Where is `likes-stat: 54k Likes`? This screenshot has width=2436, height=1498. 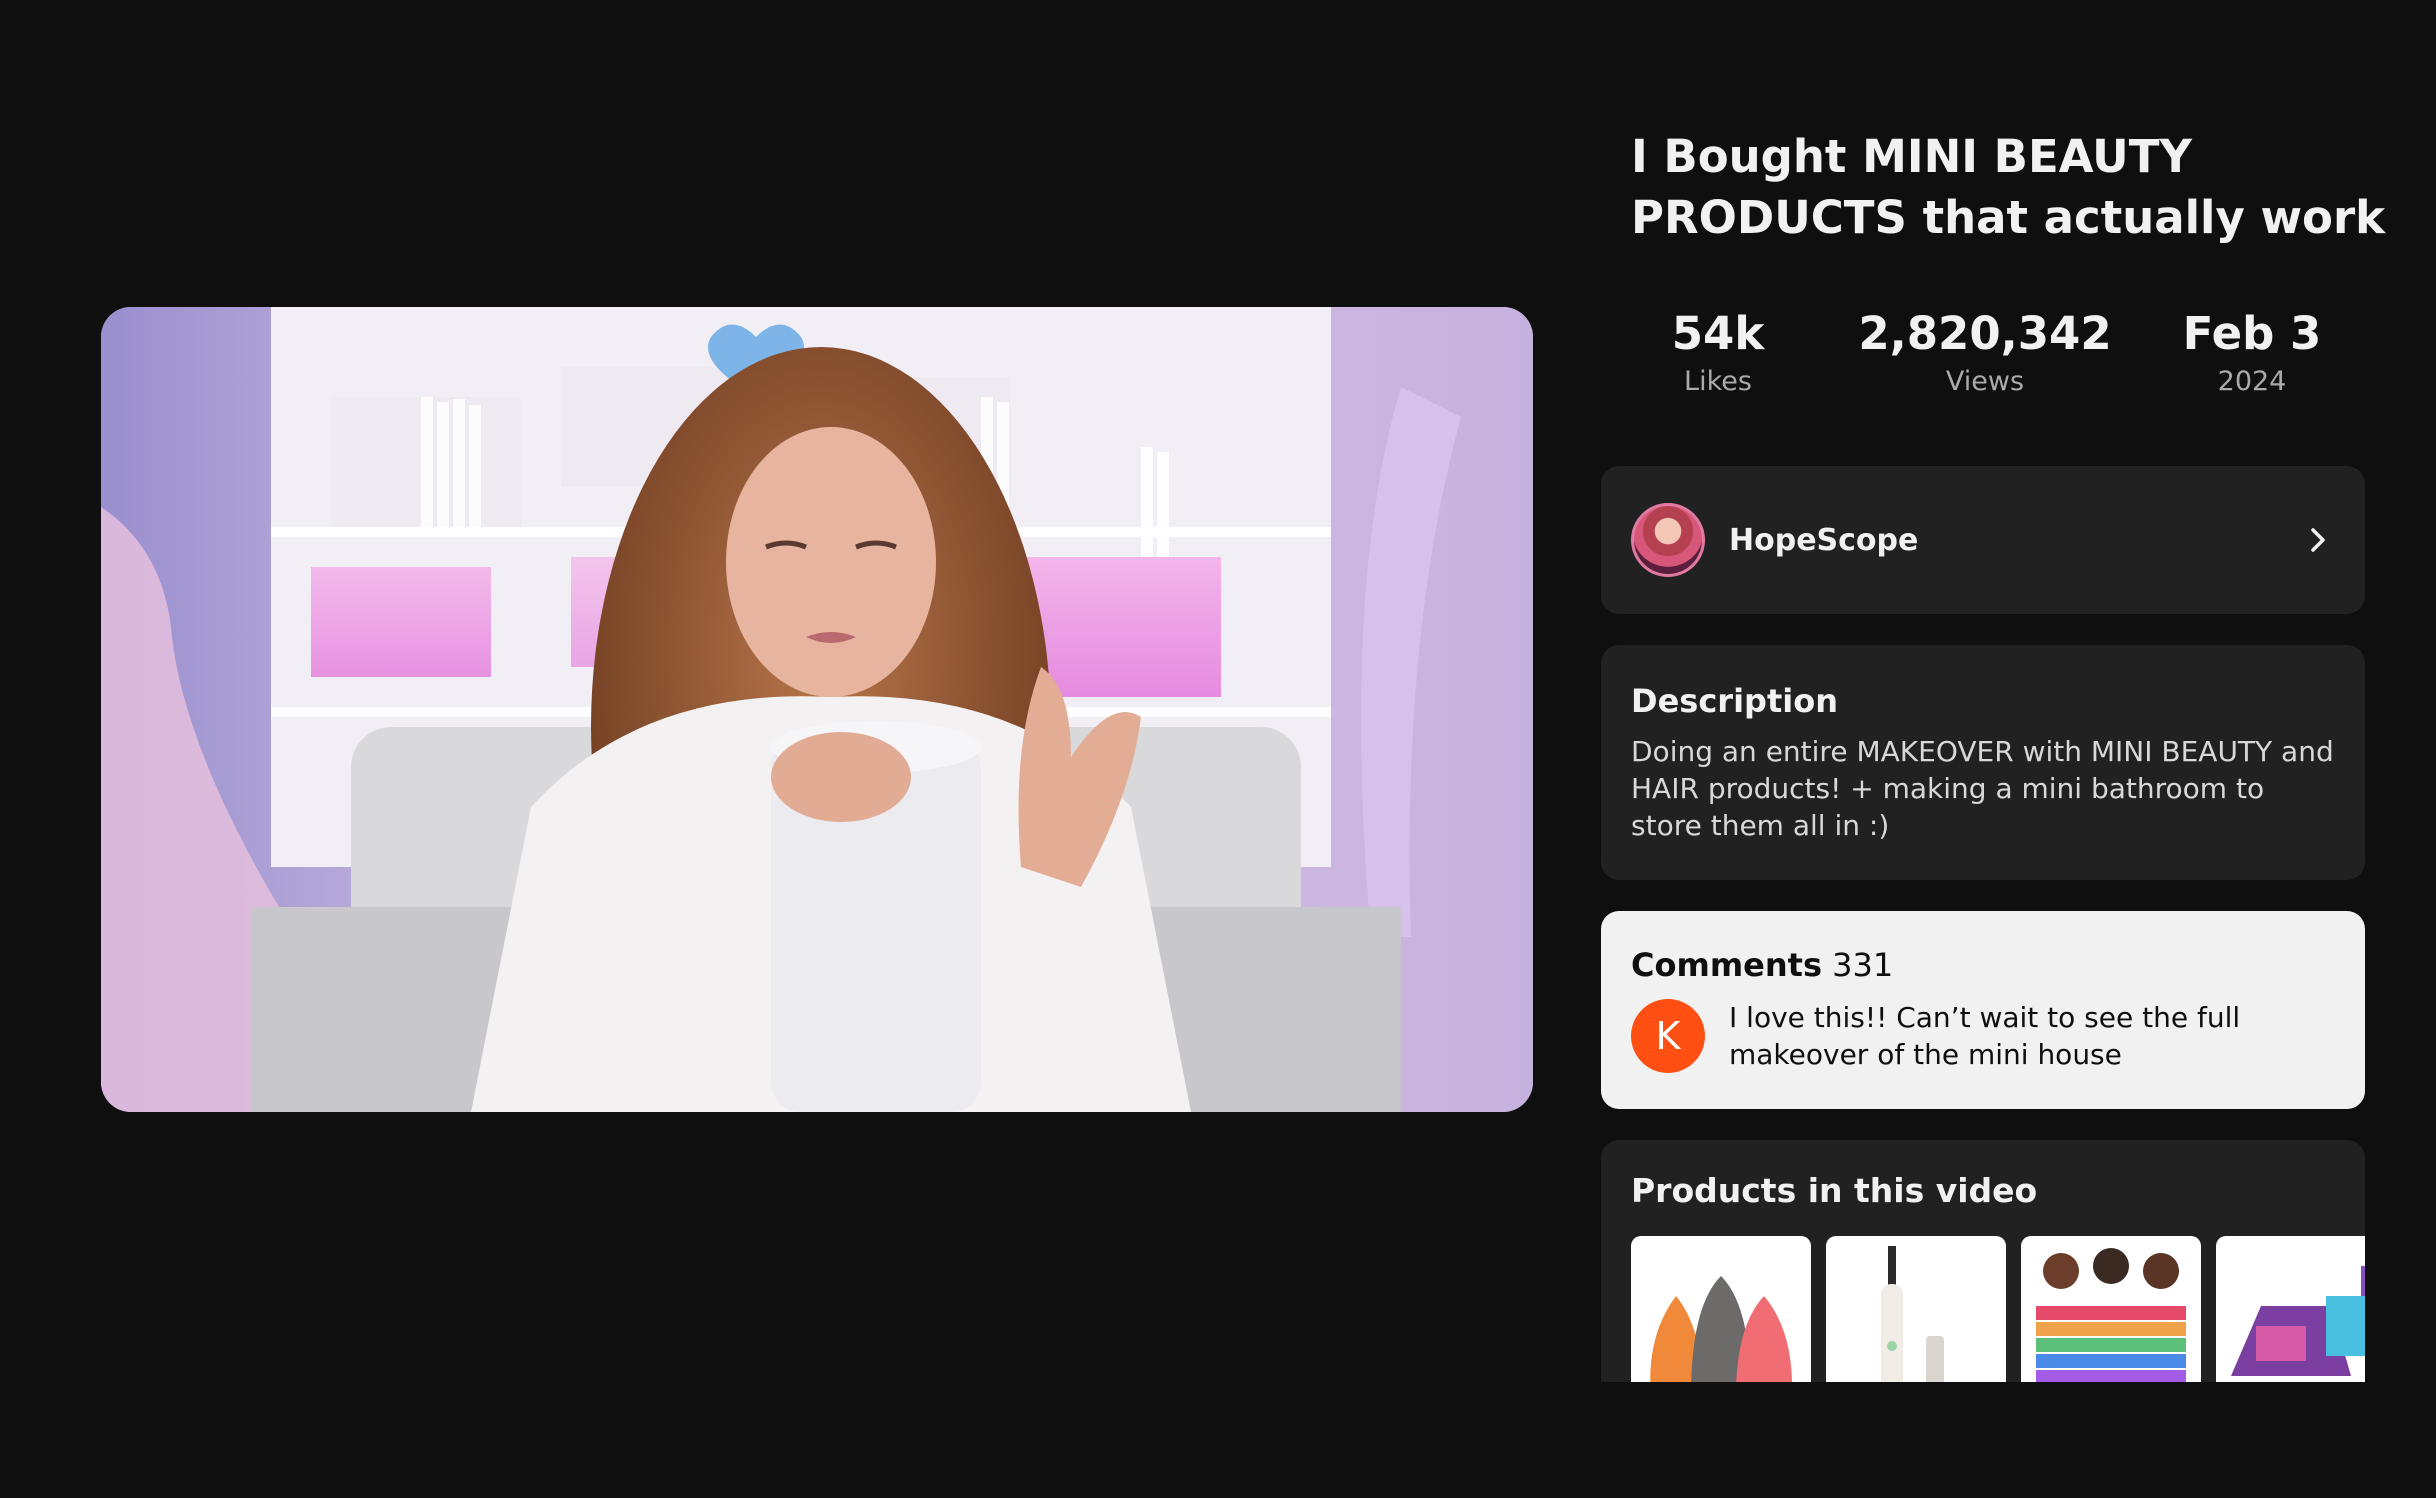 likes-stat: 54k Likes is located at coordinates (1718, 353).